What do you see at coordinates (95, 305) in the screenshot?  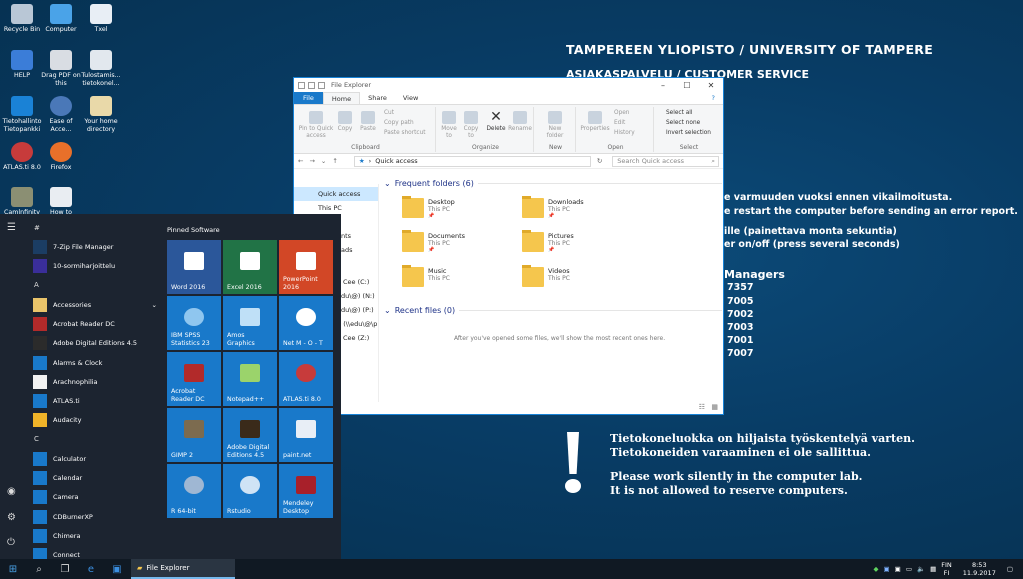 I see `app-folder-accessories: Accessories ⌄` at bounding box center [95, 305].